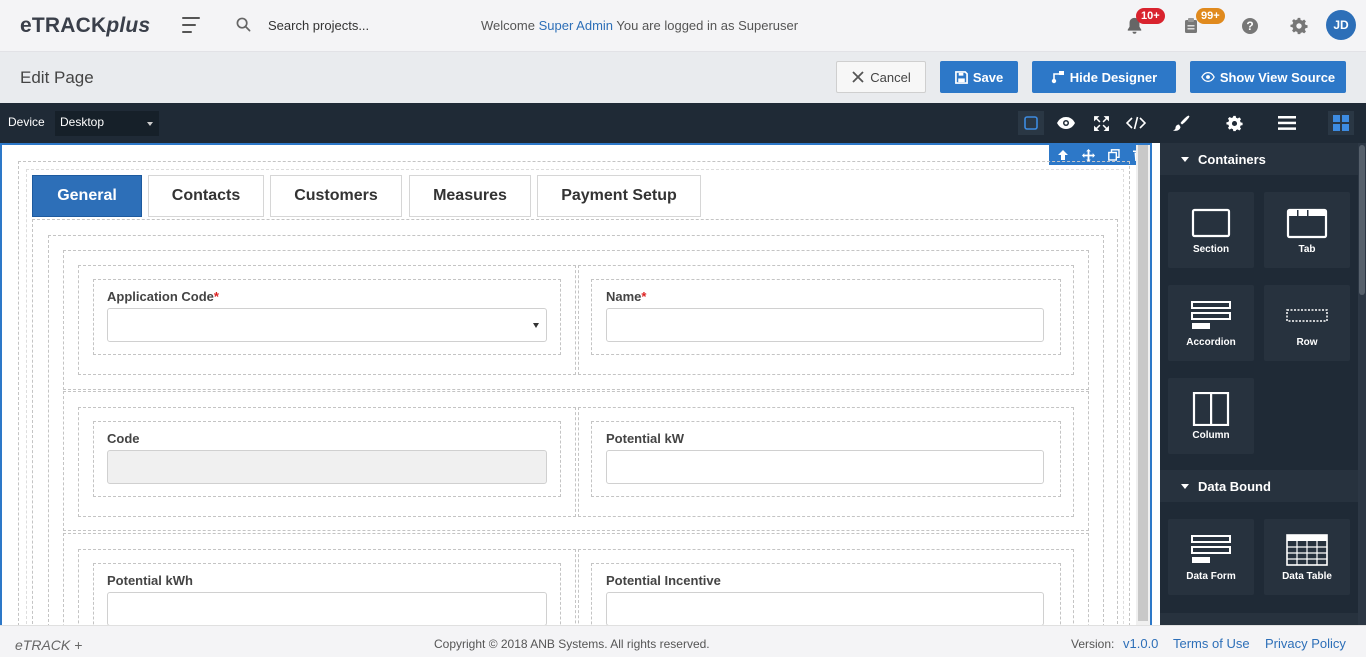  What do you see at coordinates (1113, 77) in the screenshot?
I see `hide-designer-label: Hide Designer` at bounding box center [1113, 77].